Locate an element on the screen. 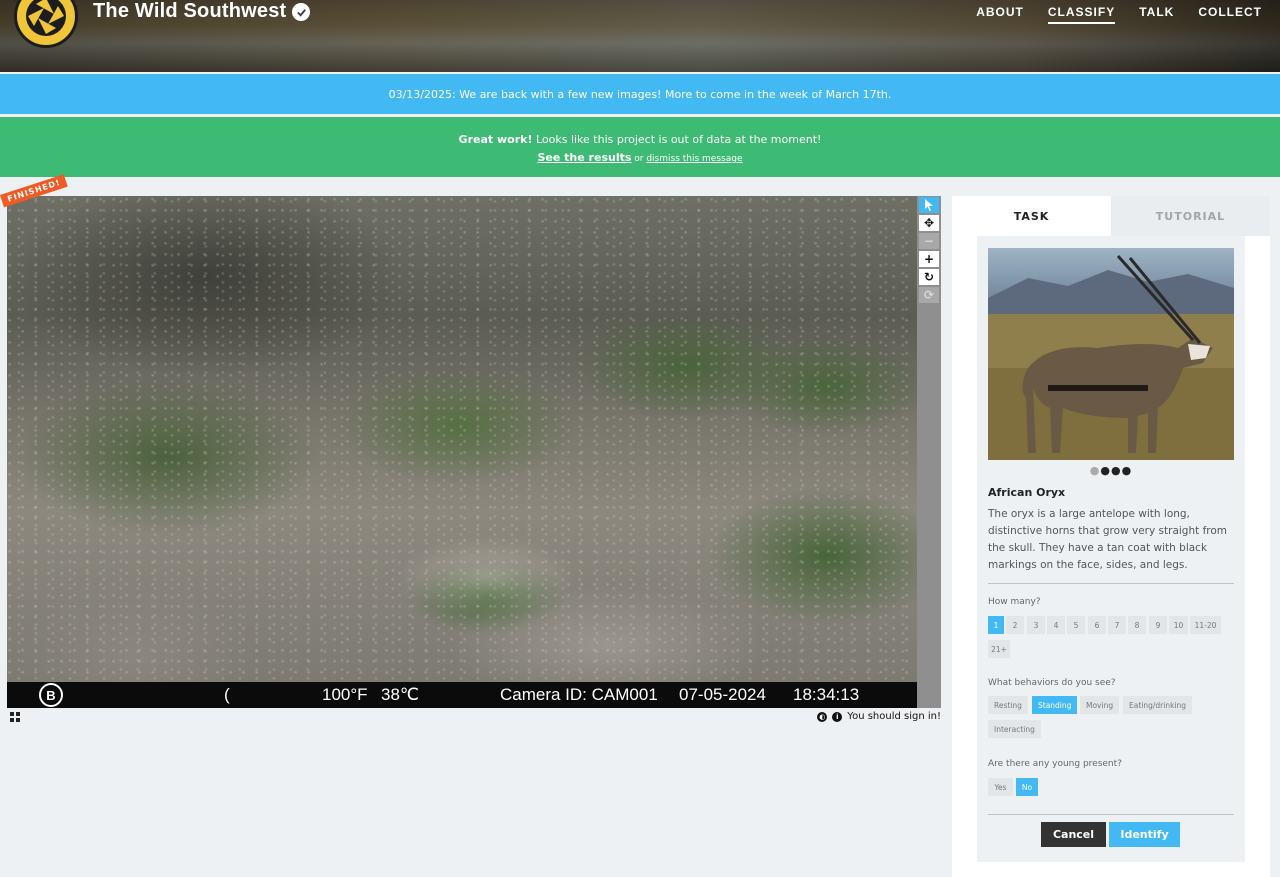  viewer-meta: ◐ i You should sign in! is located at coordinates (879, 716).